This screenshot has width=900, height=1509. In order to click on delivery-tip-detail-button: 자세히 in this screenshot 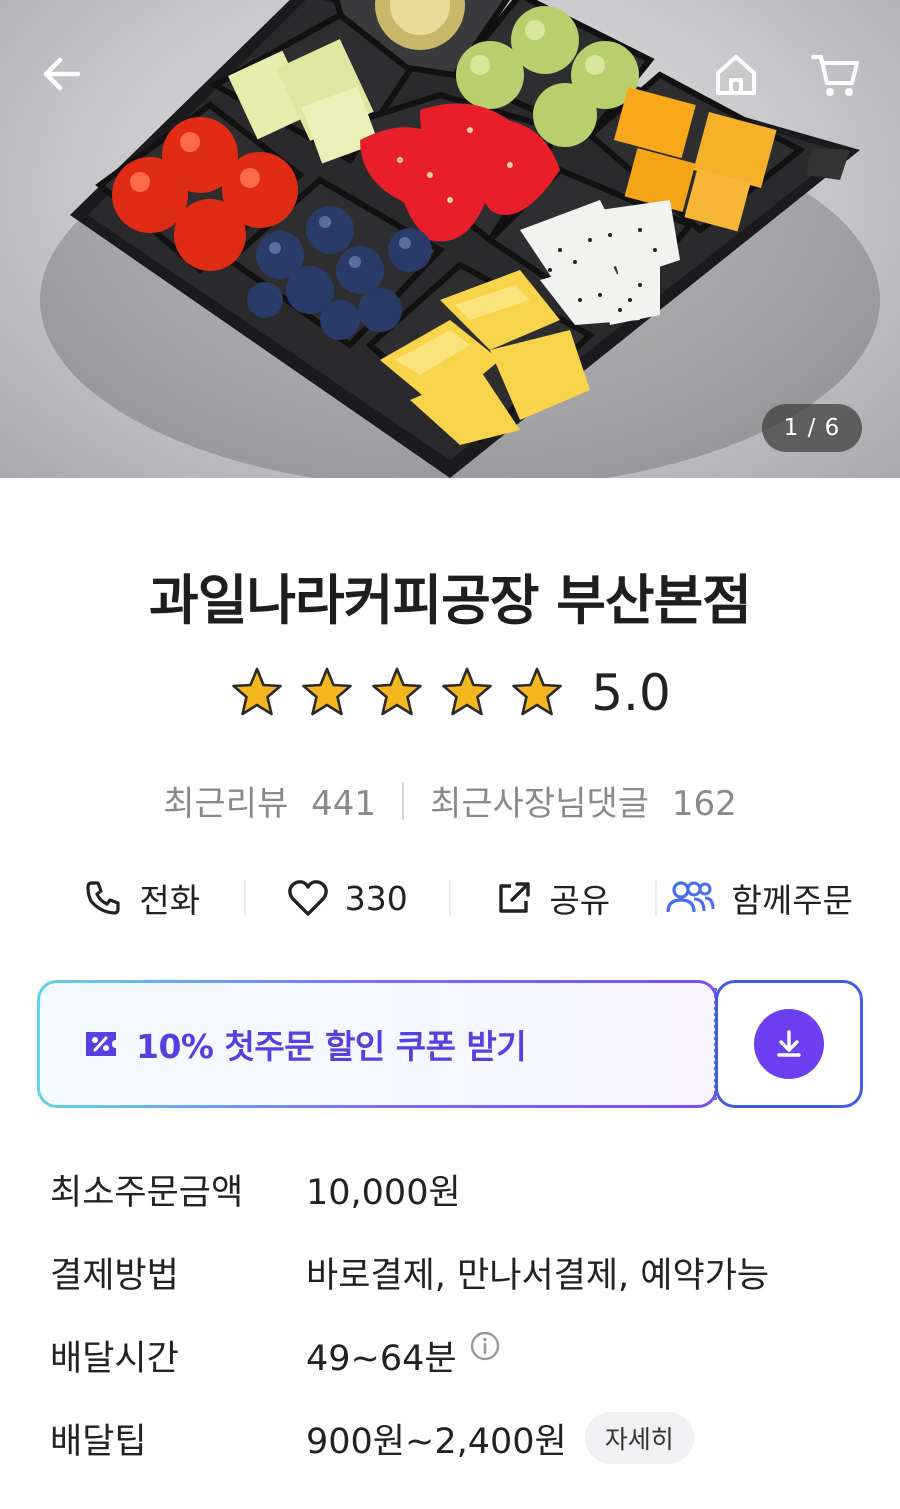, I will do `click(639, 1438)`.